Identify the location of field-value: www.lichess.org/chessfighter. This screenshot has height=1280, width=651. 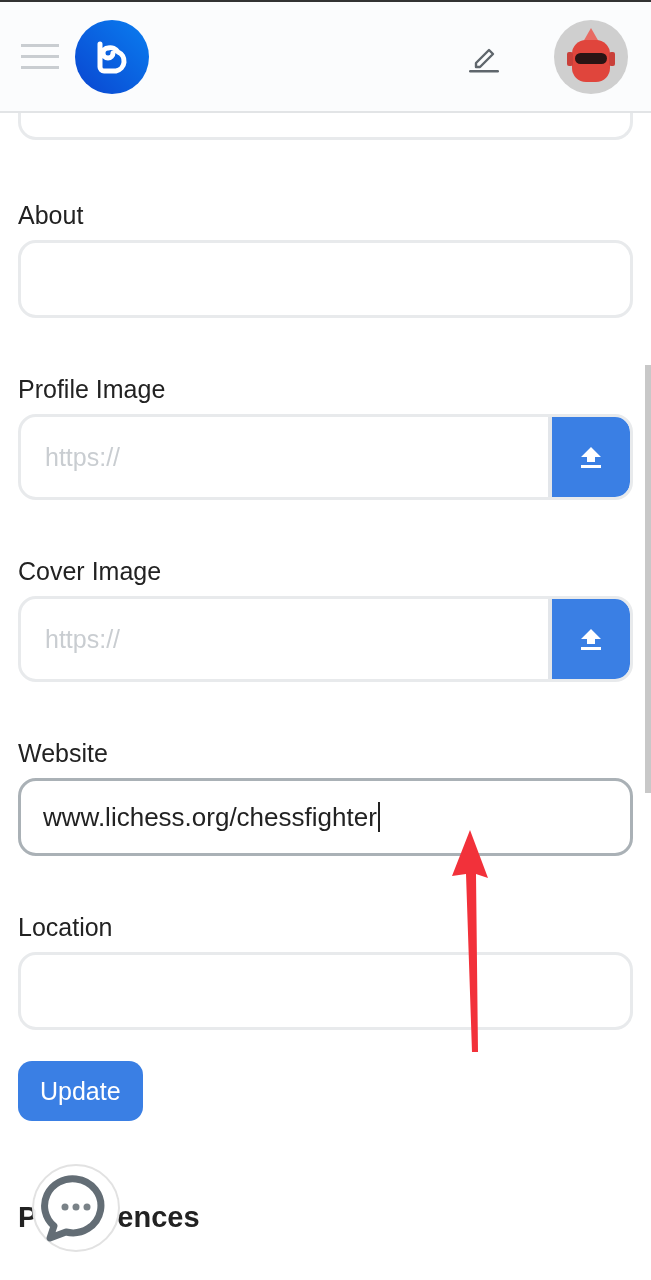
(210, 817).